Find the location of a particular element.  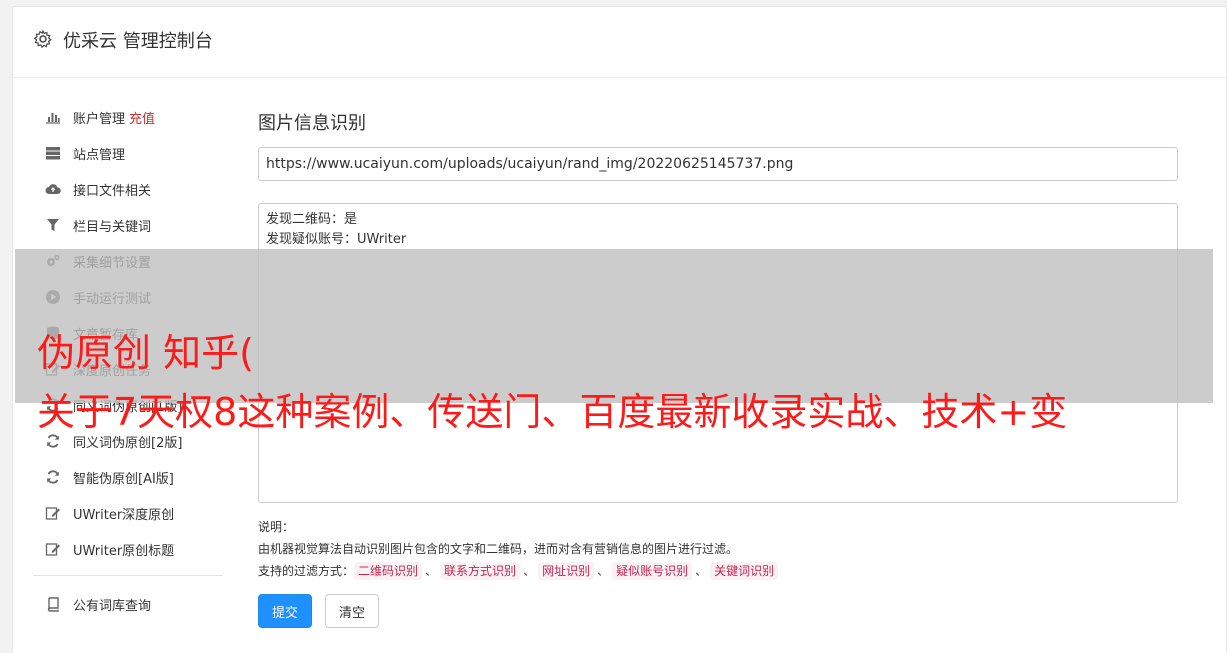

section-title: 图片信息识别 is located at coordinates (312, 123).